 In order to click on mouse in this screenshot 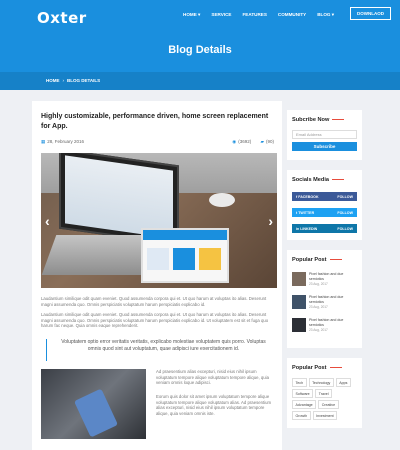, I will do `click(222, 200)`.